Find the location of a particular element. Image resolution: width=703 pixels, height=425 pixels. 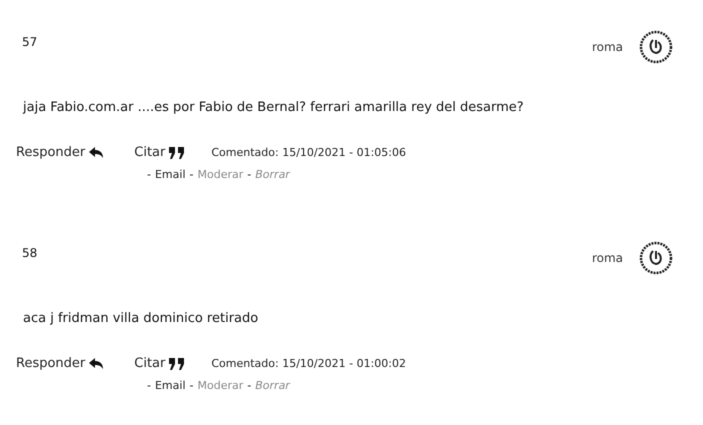

comment-date: Comentado: 15/10/2021 - 01:00:02 is located at coordinates (308, 363).